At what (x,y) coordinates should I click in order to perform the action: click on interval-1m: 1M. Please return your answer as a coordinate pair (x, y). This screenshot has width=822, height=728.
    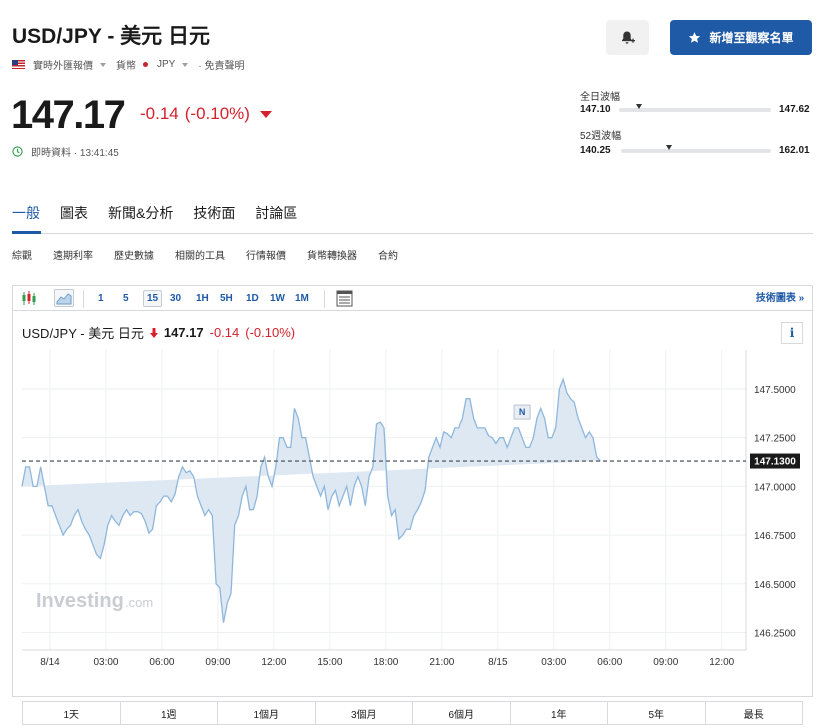
    Looking at the image, I should click on (302, 298).